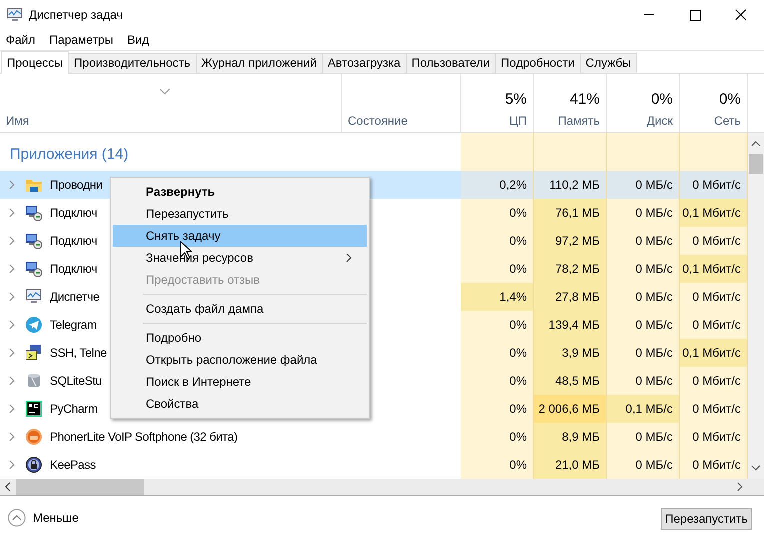 The width and height of the screenshot is (764, 535). Describe the element at coordinates (609, 63) in the screenshot. I see `tab: Службы` at that location.